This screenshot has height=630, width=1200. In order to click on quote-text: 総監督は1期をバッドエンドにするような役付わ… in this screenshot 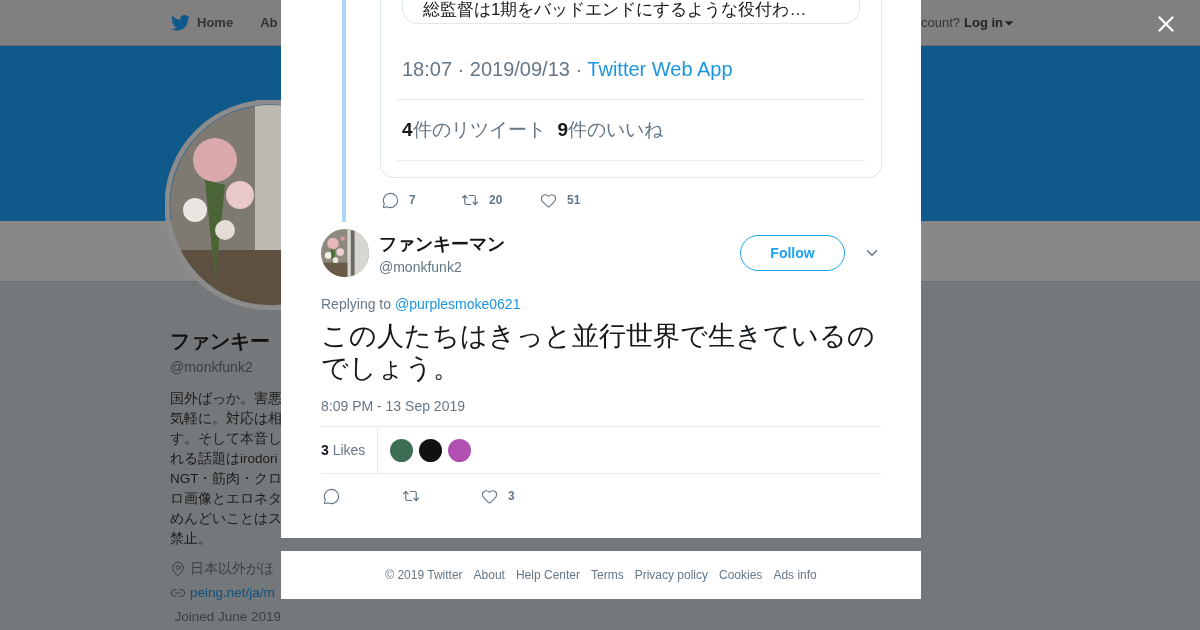, I will do `click(615, 10)`.